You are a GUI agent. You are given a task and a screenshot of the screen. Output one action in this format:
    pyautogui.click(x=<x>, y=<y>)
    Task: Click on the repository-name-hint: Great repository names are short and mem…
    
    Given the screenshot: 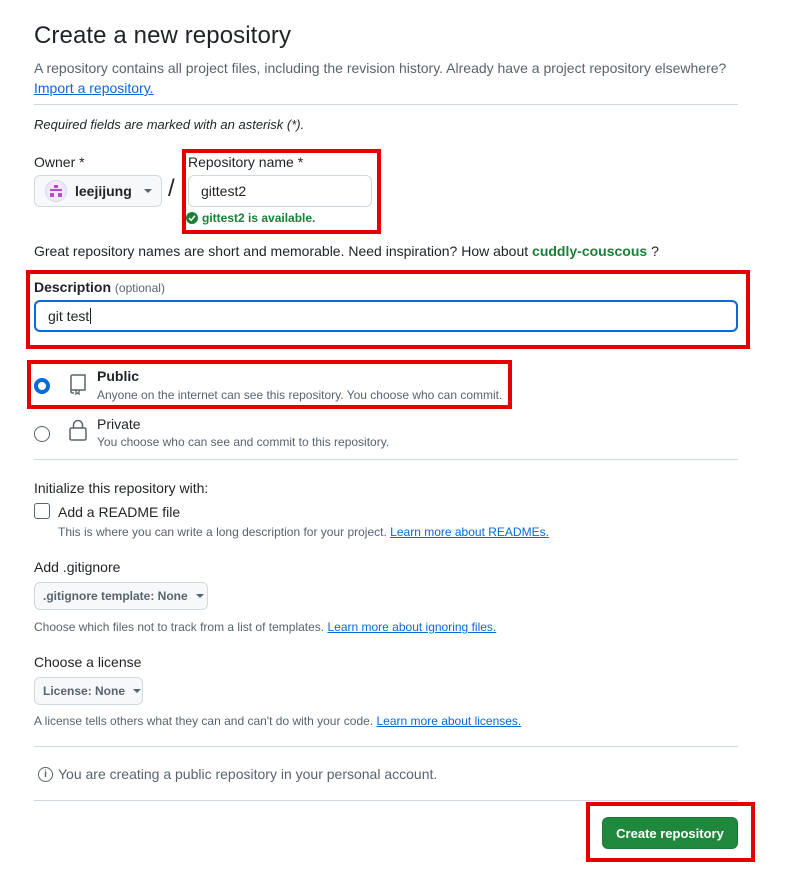 What is the action you would take?
    pyautogui.click(x=346, y=251)
    